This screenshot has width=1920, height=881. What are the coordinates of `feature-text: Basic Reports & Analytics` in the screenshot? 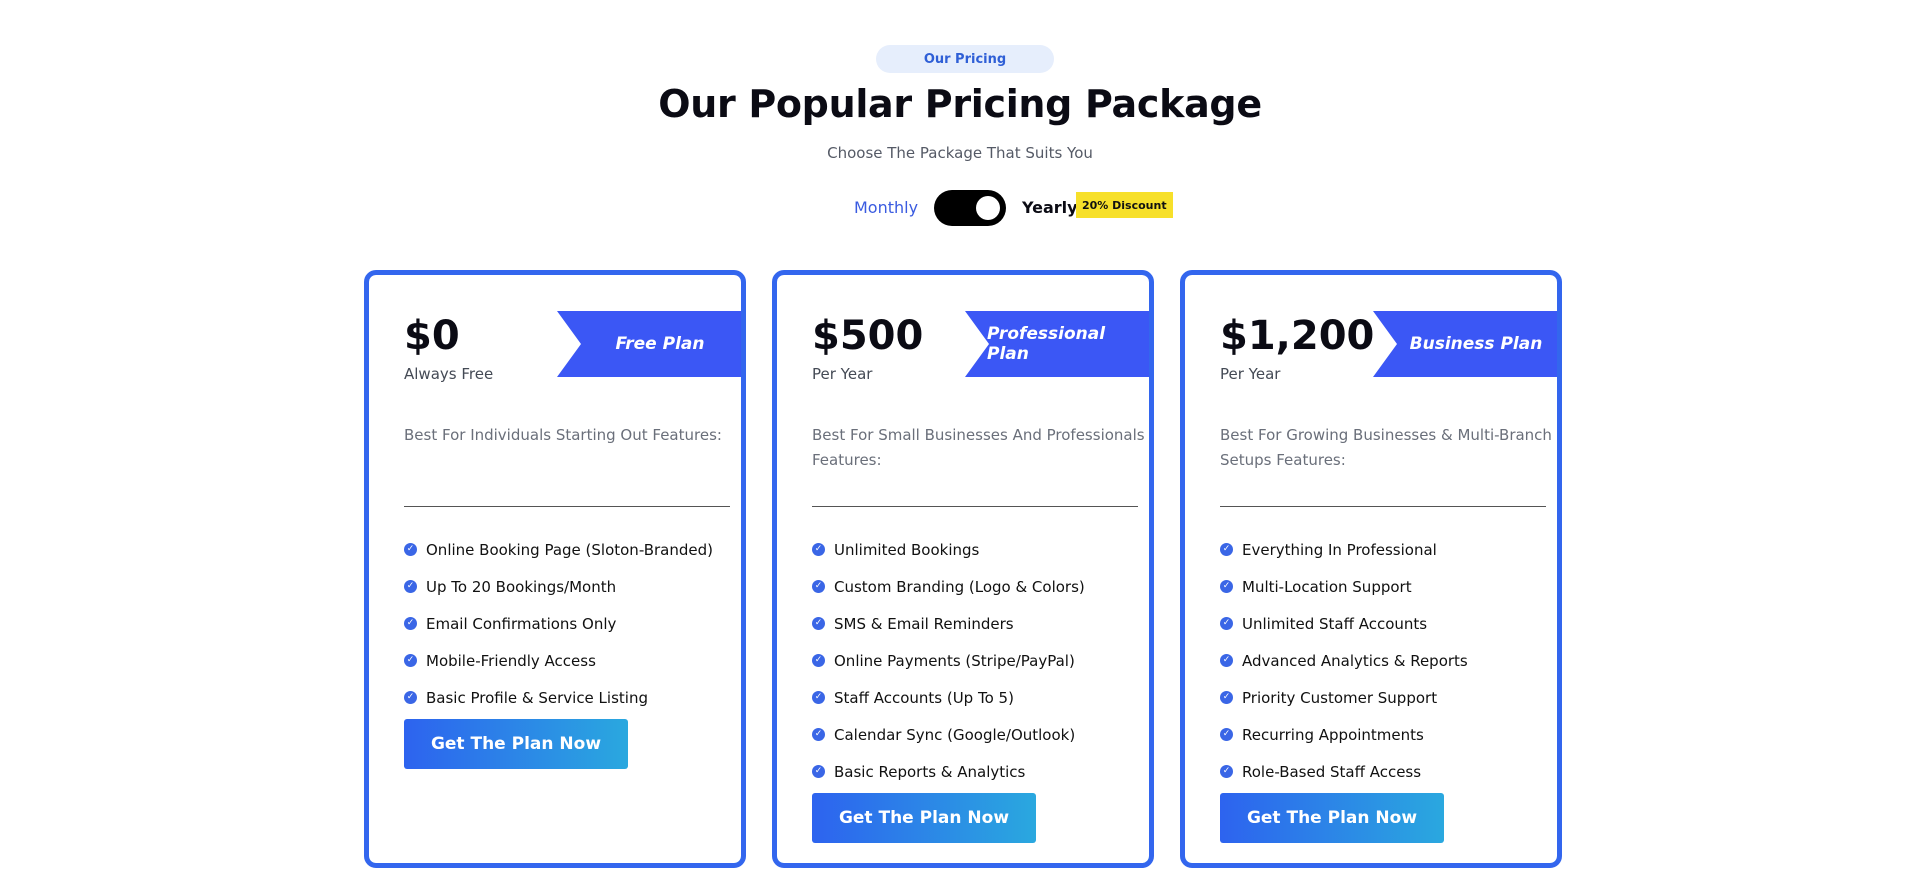 It's located at (930, 771).